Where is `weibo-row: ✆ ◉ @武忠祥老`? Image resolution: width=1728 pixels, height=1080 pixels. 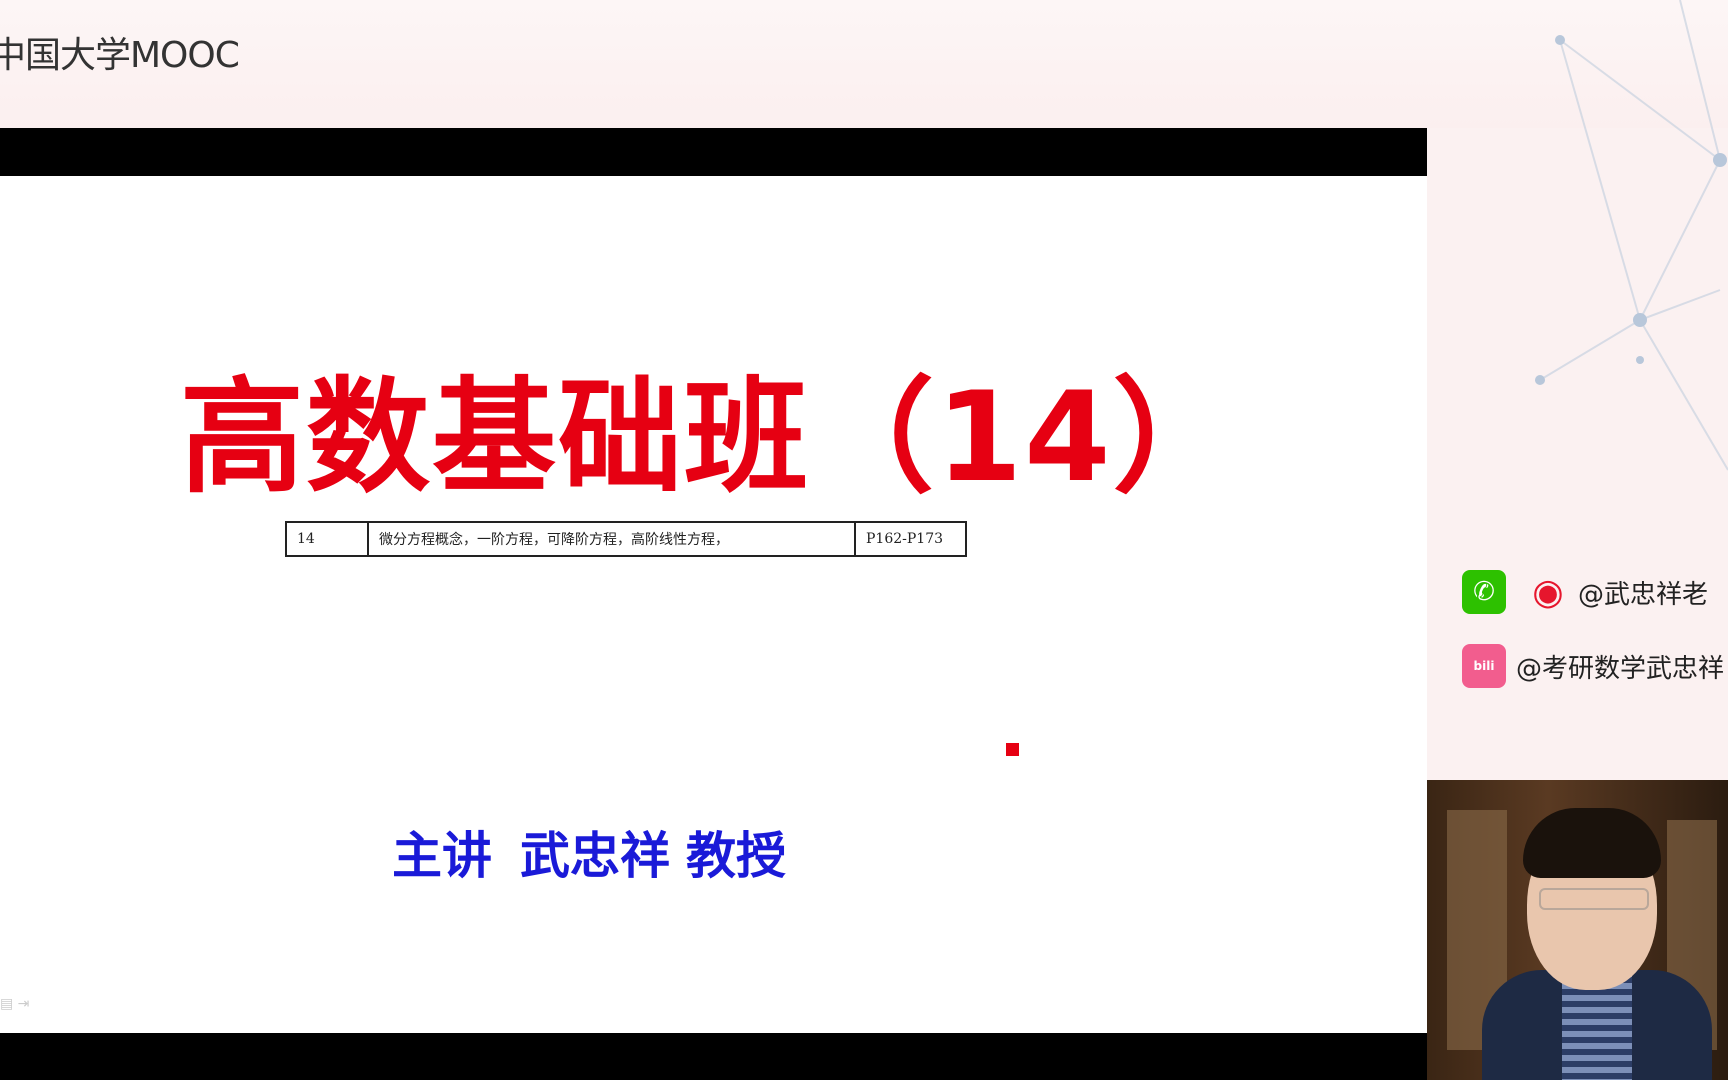
weibo-row: ✆ ◉ @武忠祥老 is located at coordinates (1585, 592).